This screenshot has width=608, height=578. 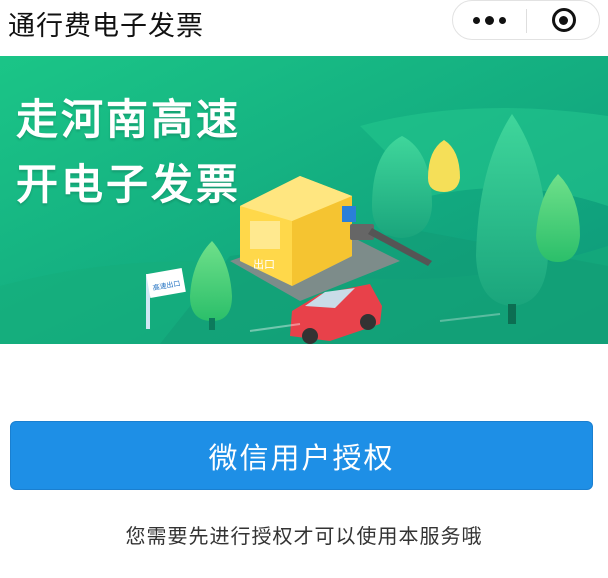 What do you see at coordinates (476, 20) in the screenshot?
I see `more-dots-icon` at bounding box center [476, 20].